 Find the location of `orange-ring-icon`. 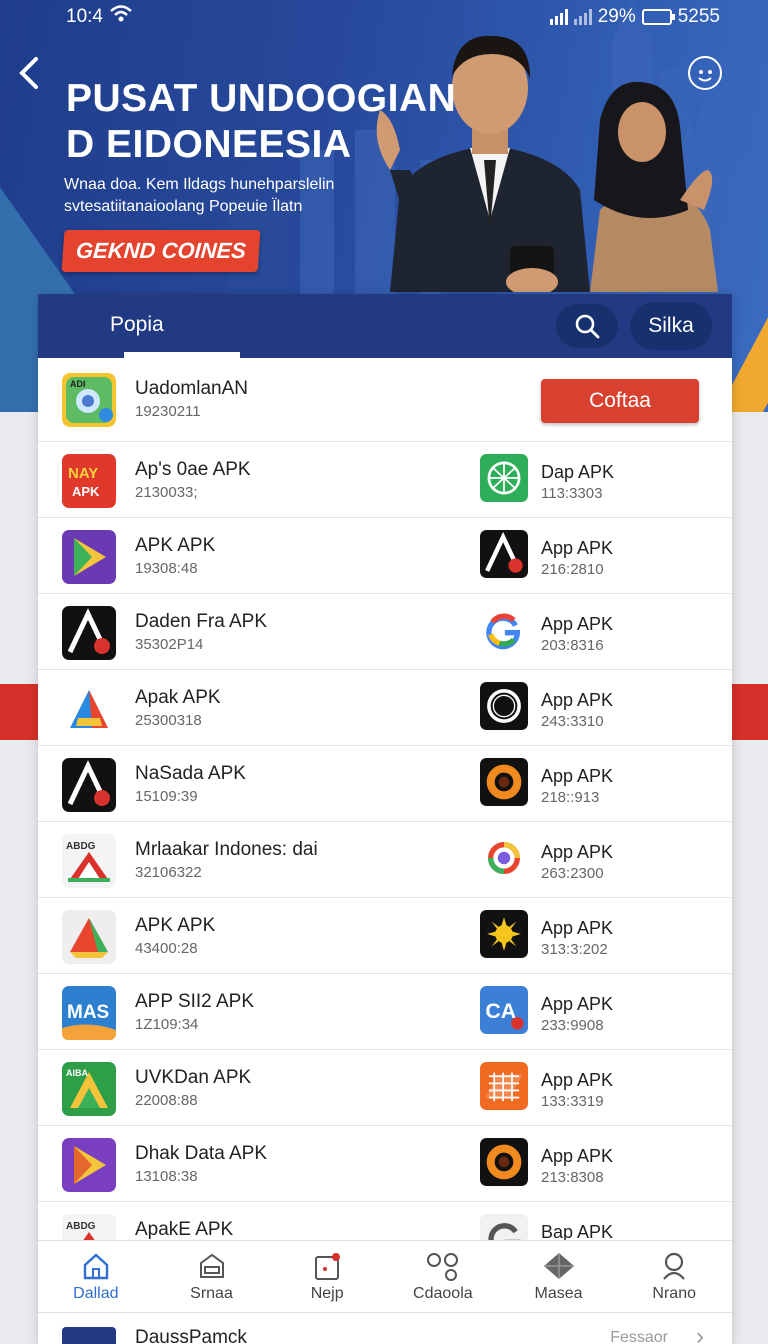

orange-ring-icon is located at coordinates (504, 1162).